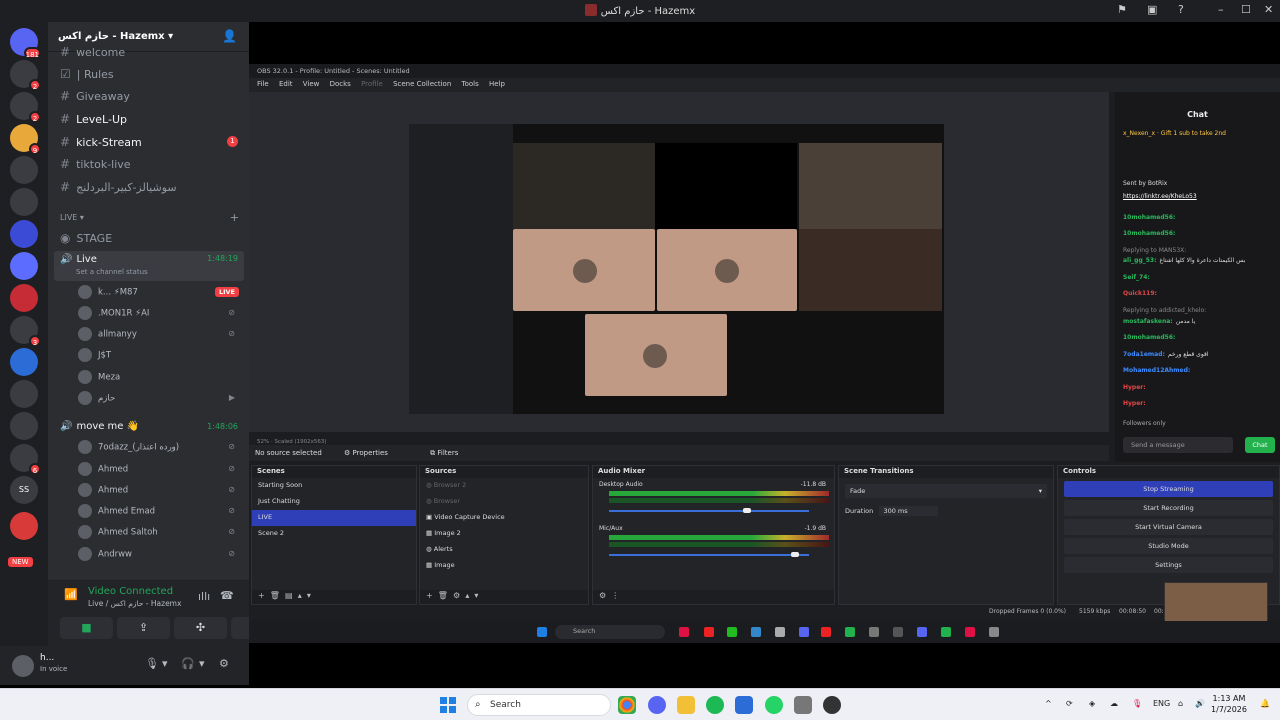  What do you see at coordinates (504, 566) in the screenshot?
I see `source-item: ▦ Image` at bounding box center [504, 566].